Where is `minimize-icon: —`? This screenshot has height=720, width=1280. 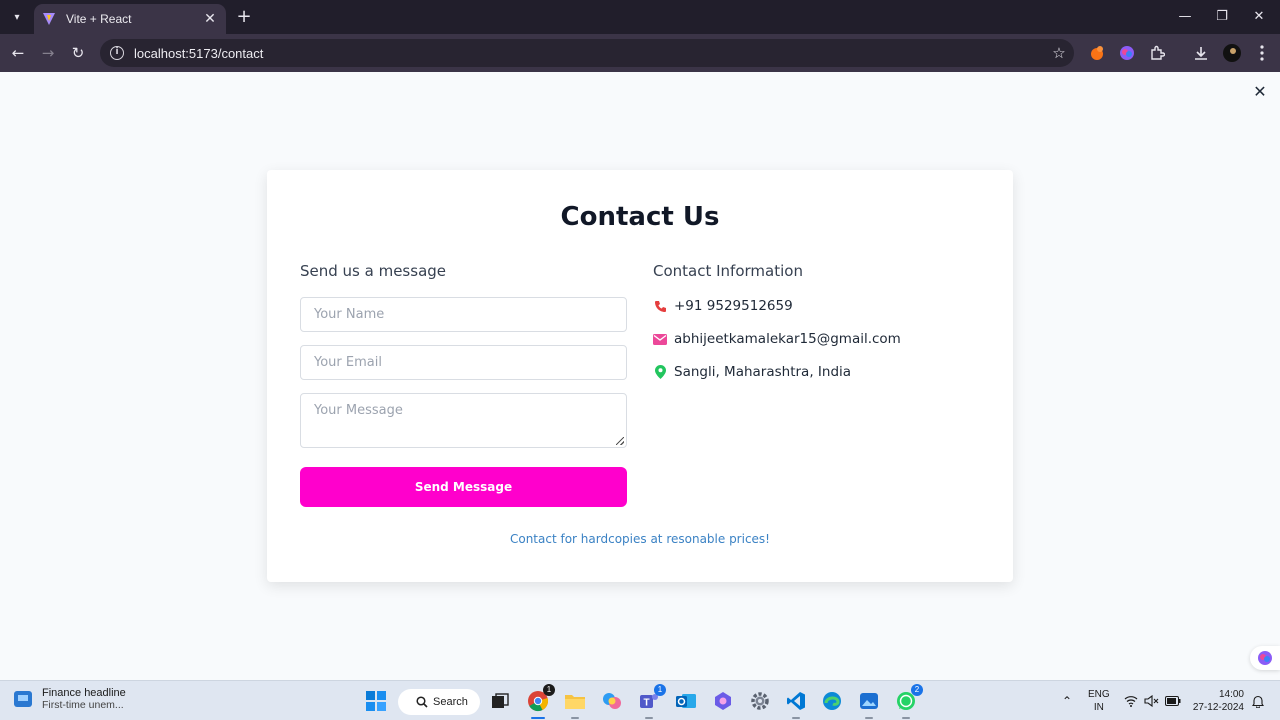
minimize-icon: — is located at coordinates (1185, 17).